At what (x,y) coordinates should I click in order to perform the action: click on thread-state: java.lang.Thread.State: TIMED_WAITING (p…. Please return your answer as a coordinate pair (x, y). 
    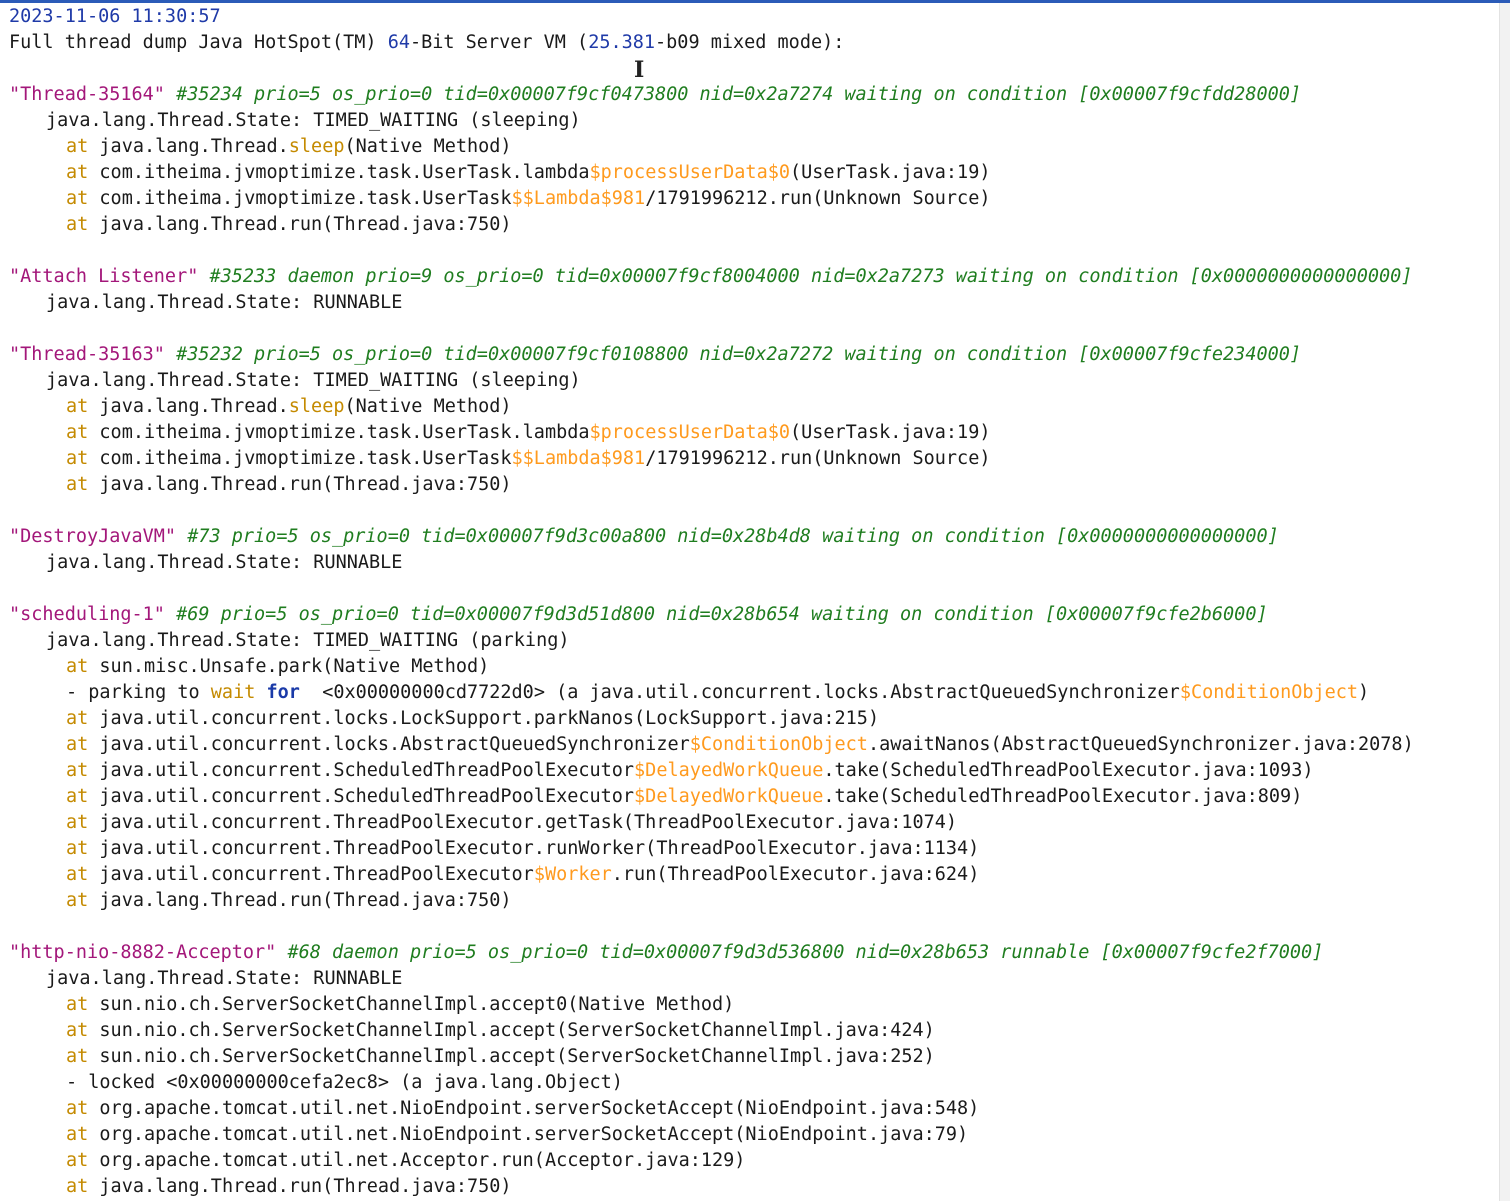
    Looking at the image, I should click on (308, 640).